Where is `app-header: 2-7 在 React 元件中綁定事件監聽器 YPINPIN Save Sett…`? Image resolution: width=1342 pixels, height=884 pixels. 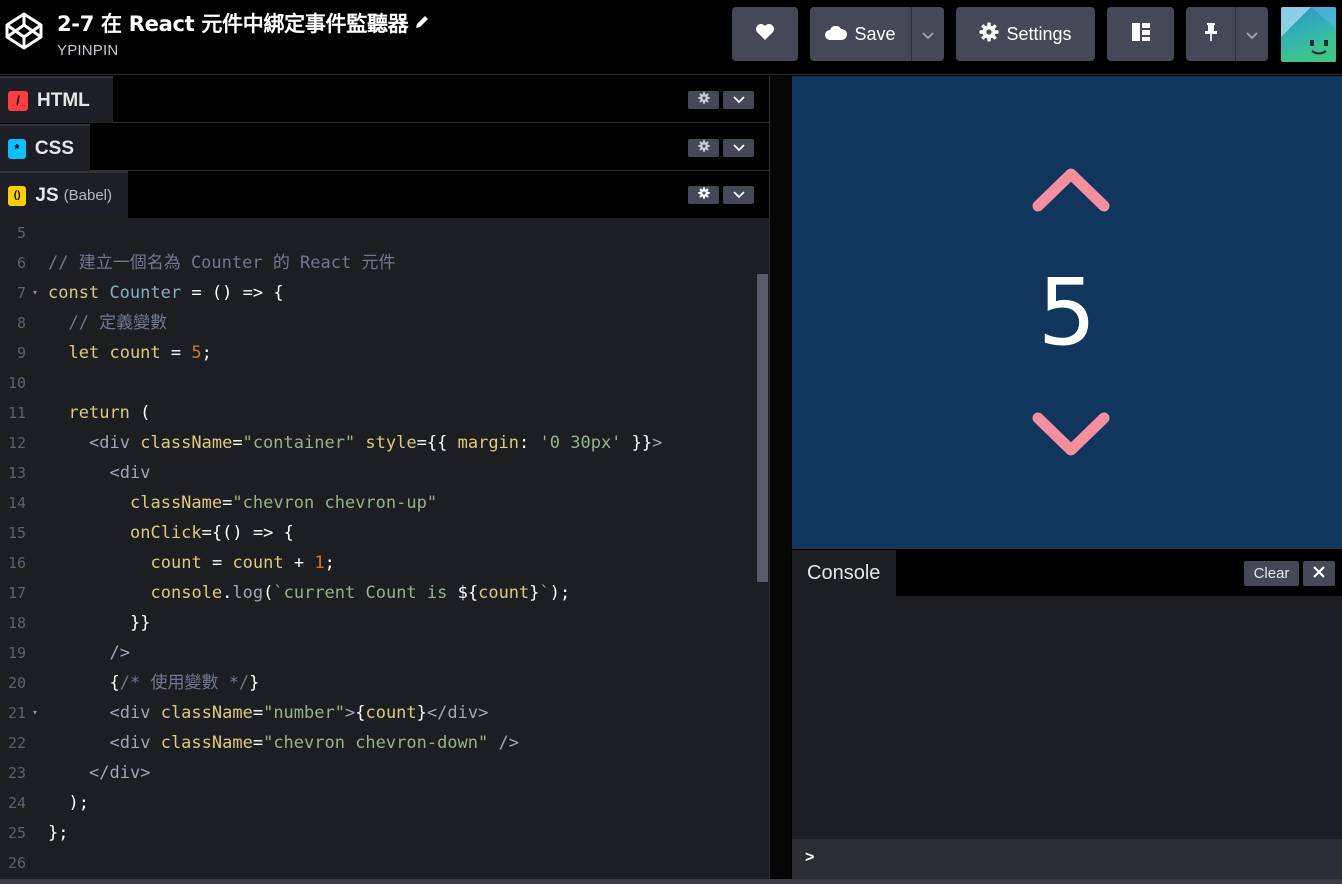 app-header: 2-7 在 React 元件中綁定事件監聽器 YPINPIN Save Sett… is located at coordinates (671, 37).